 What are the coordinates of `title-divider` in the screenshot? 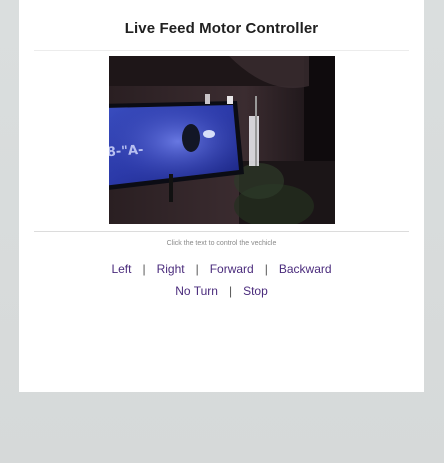 It's located at (221, 50).